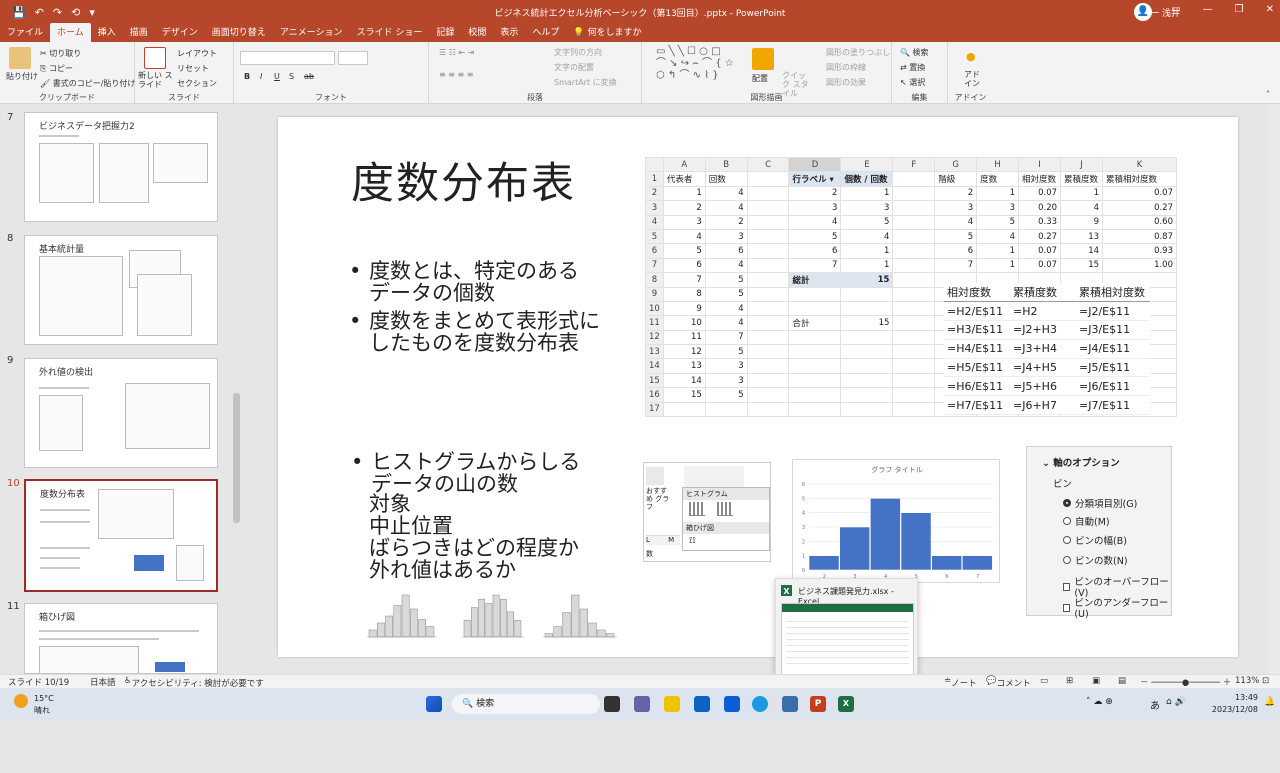  Describe the element at coordinates (1229, 709) in the screenshot. I see `clock-date: 2023/12/08` at that location.